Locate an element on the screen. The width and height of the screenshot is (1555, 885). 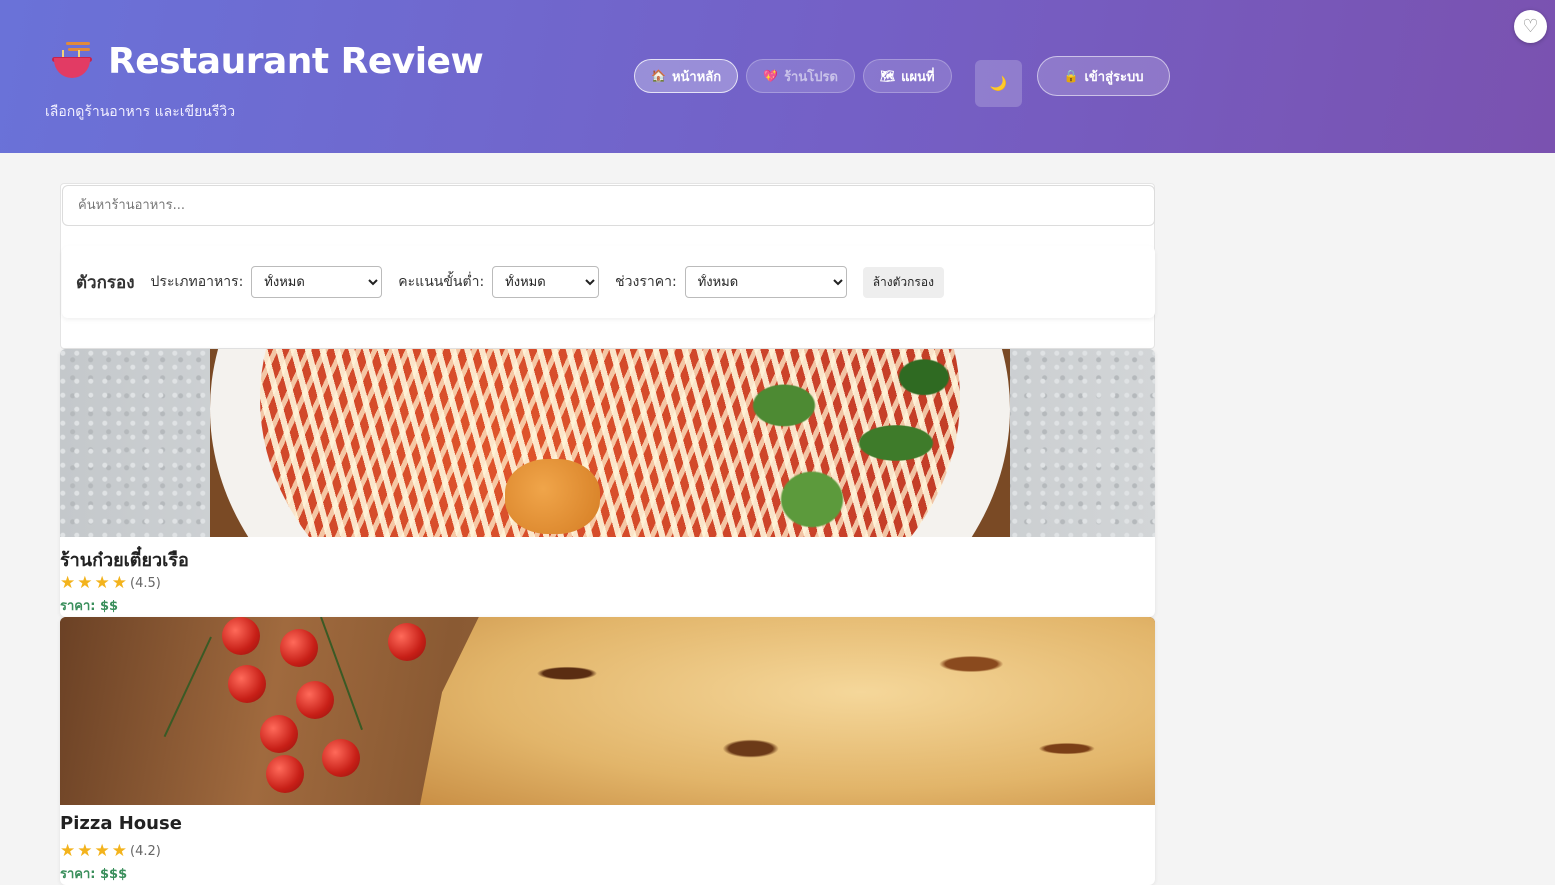
price-range-select: ทั้งหมด is located at coordinates (765, 282).